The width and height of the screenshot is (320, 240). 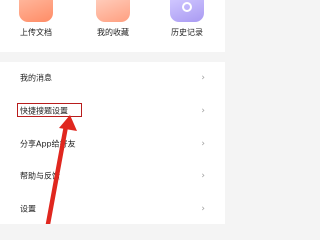 I want to click on pointer-arrow-icon, so click(x=61, y=169).